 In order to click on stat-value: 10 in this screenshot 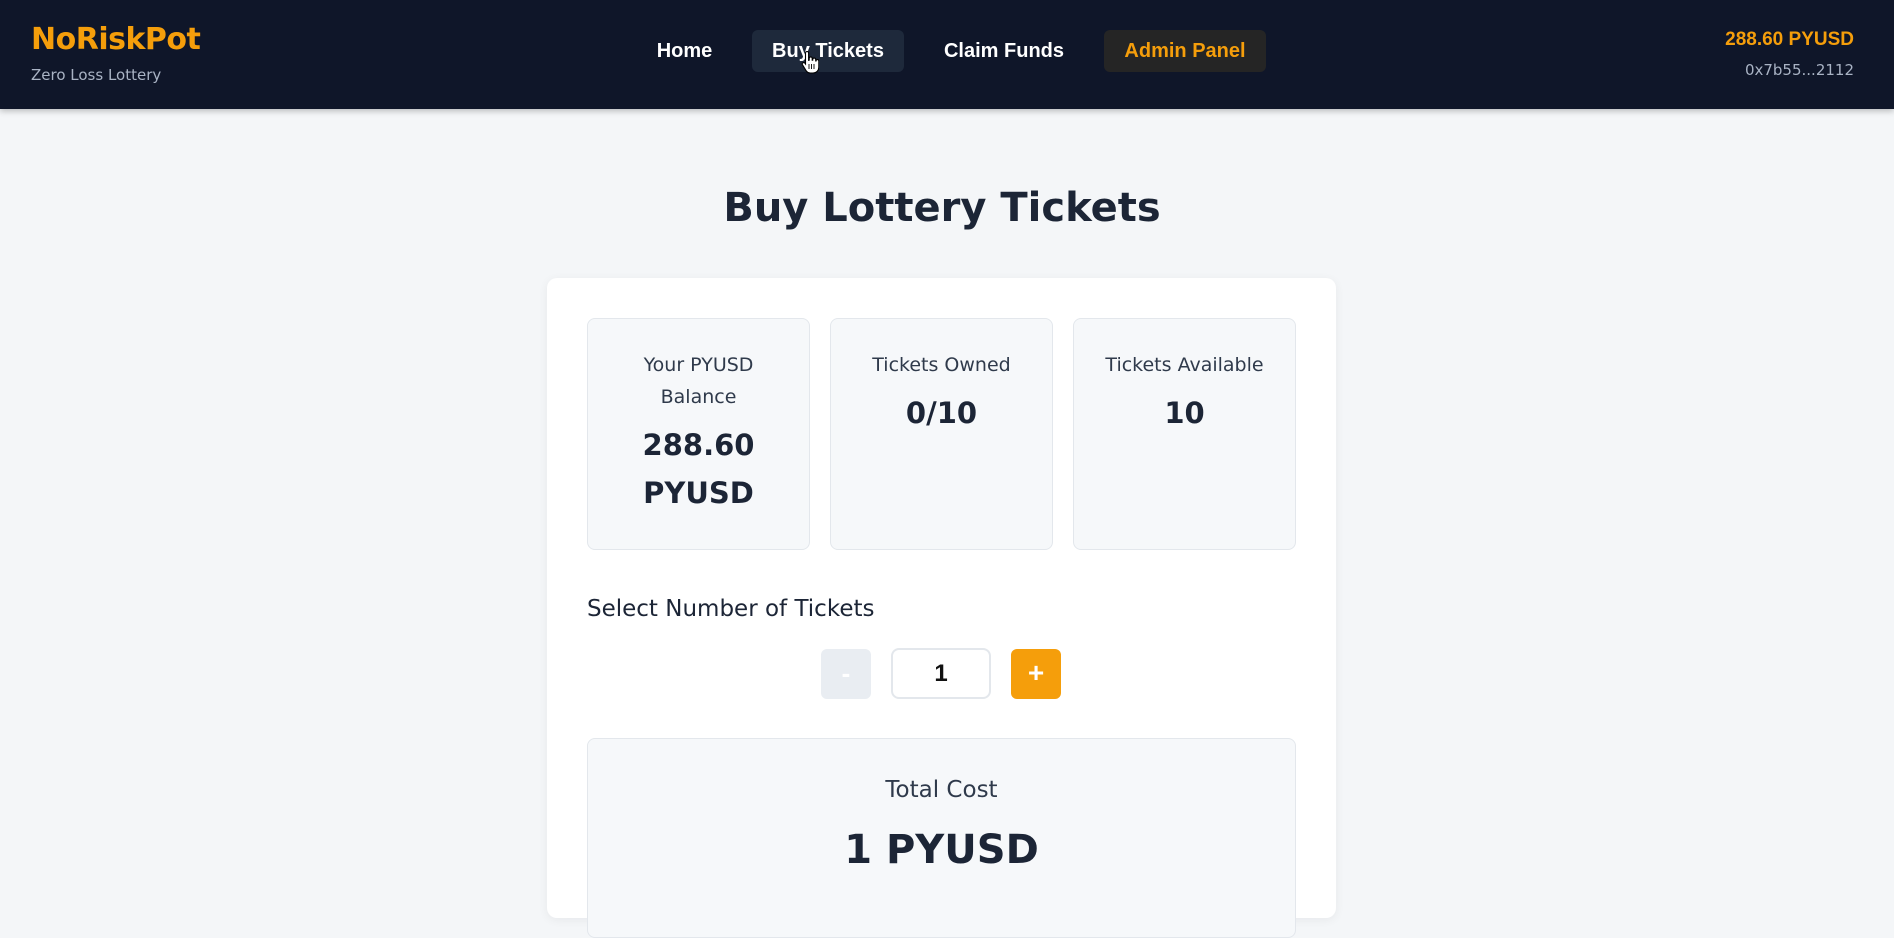, I will do `click(1184, 413)`.